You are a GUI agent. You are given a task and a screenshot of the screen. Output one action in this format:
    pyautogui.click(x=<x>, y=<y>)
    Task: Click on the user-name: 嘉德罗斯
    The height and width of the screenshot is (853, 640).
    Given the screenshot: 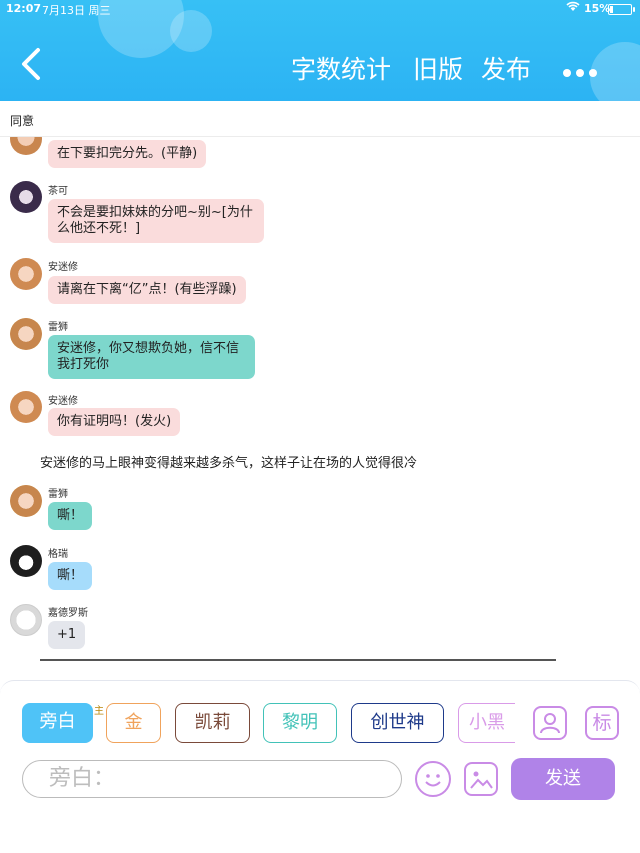 What is the action you would take?
    pyautogui.click(x=68, y=613)
    